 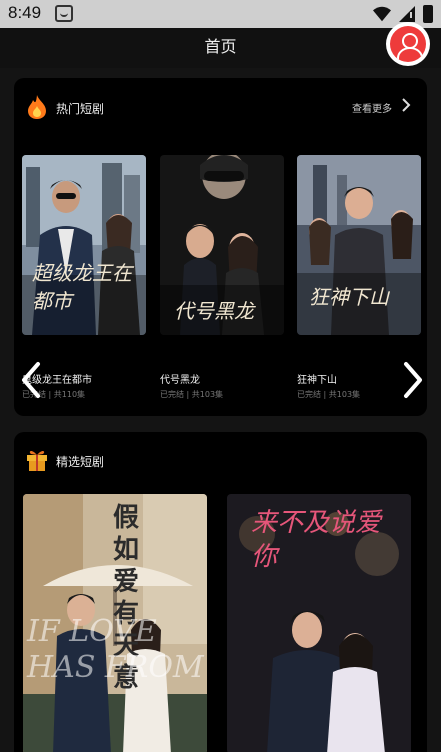 I want to click on user-icon, so click(x=408, y=44).